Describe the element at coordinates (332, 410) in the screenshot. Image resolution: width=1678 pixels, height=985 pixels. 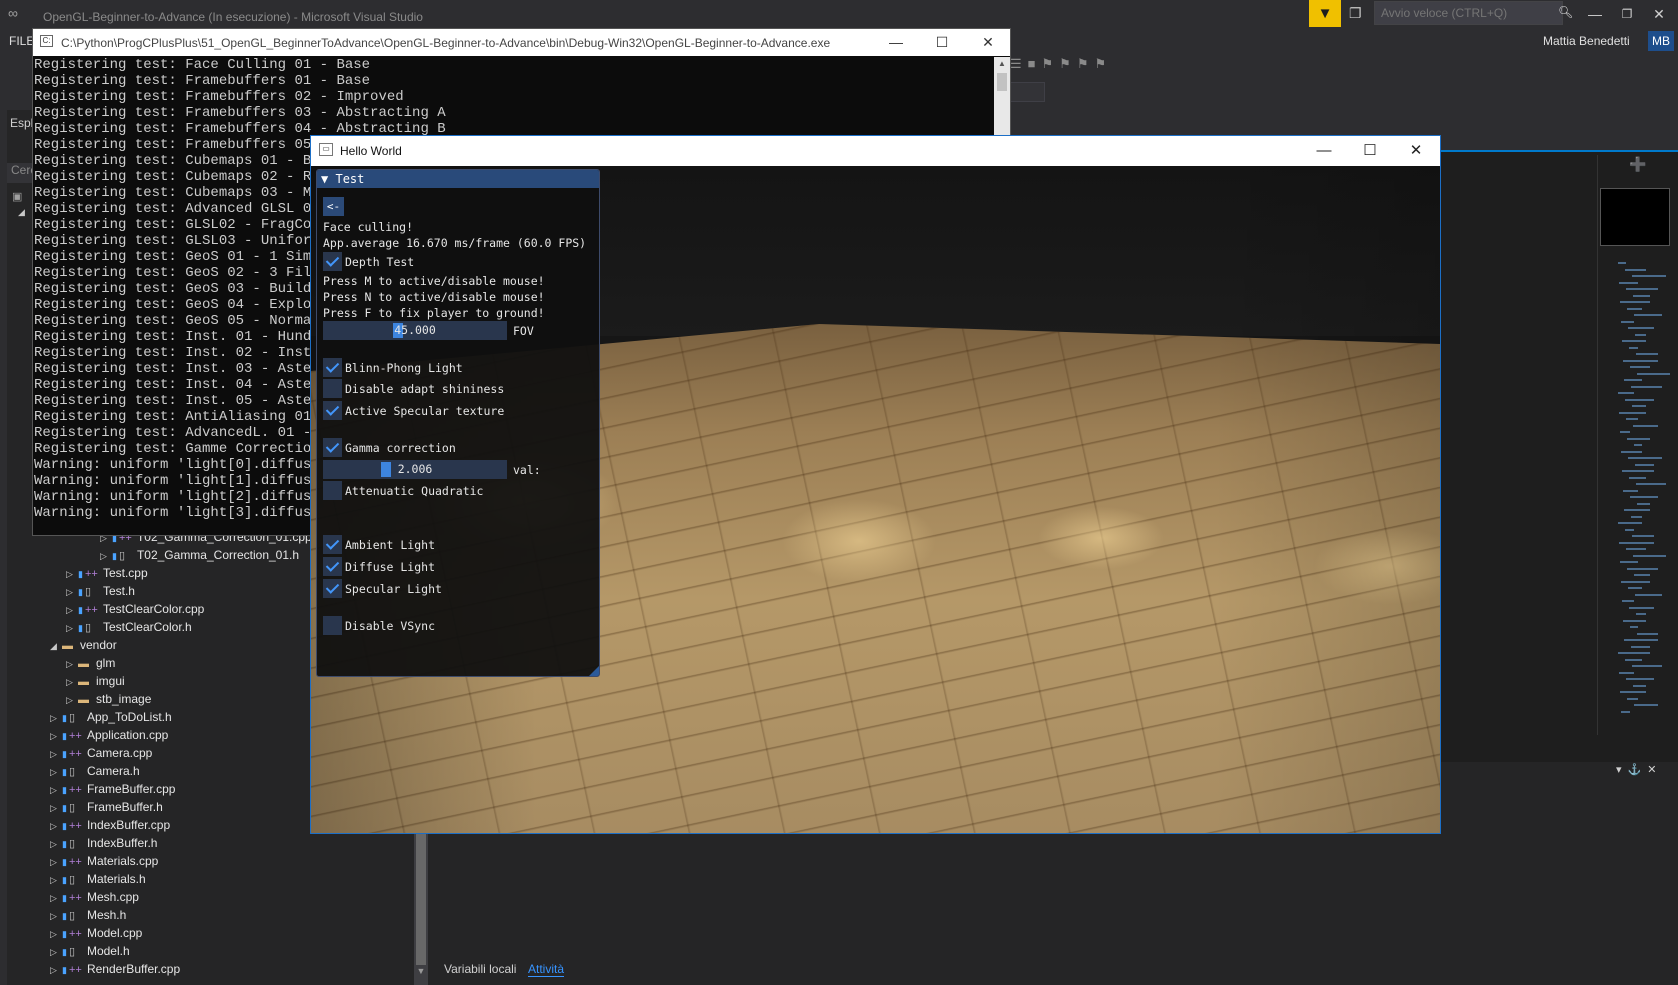
I see `active-specular-checkbox` at that location.